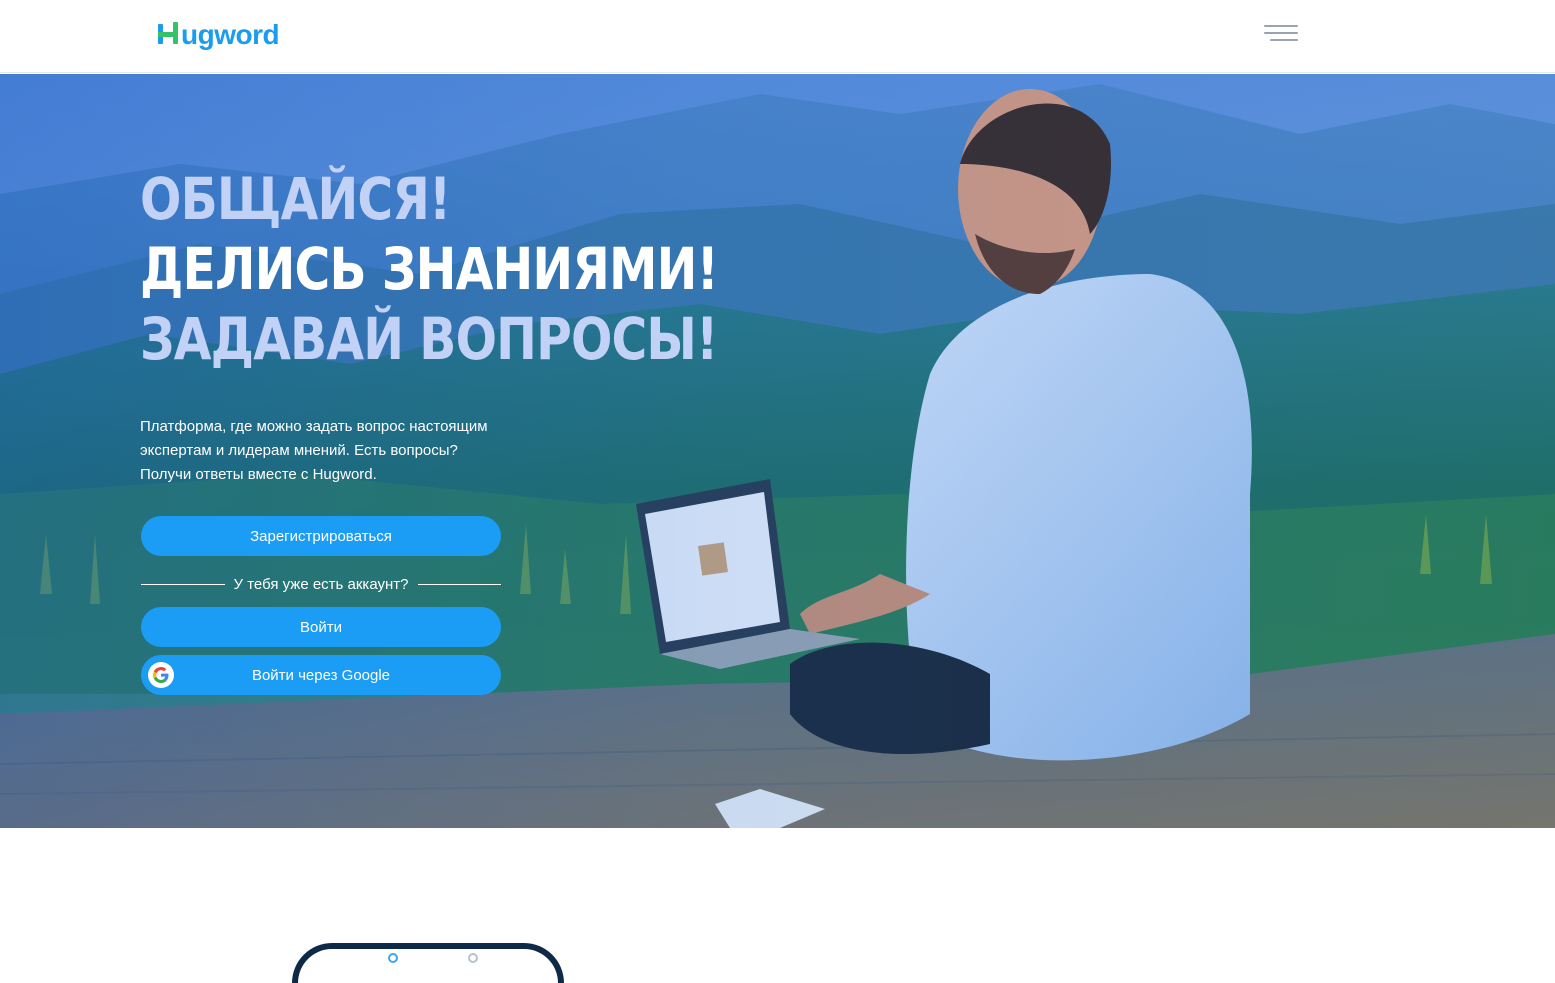  I want to click on hamburger-menu-icon, so click(1281, 34).